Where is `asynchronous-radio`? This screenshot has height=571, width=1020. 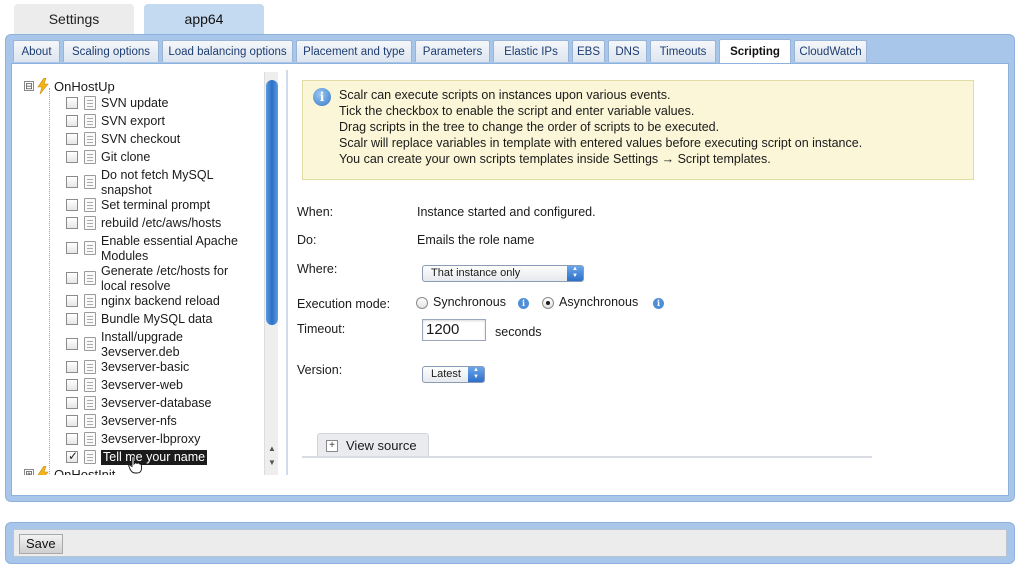
asynchronous-radio is located at coordinates (548, 303).